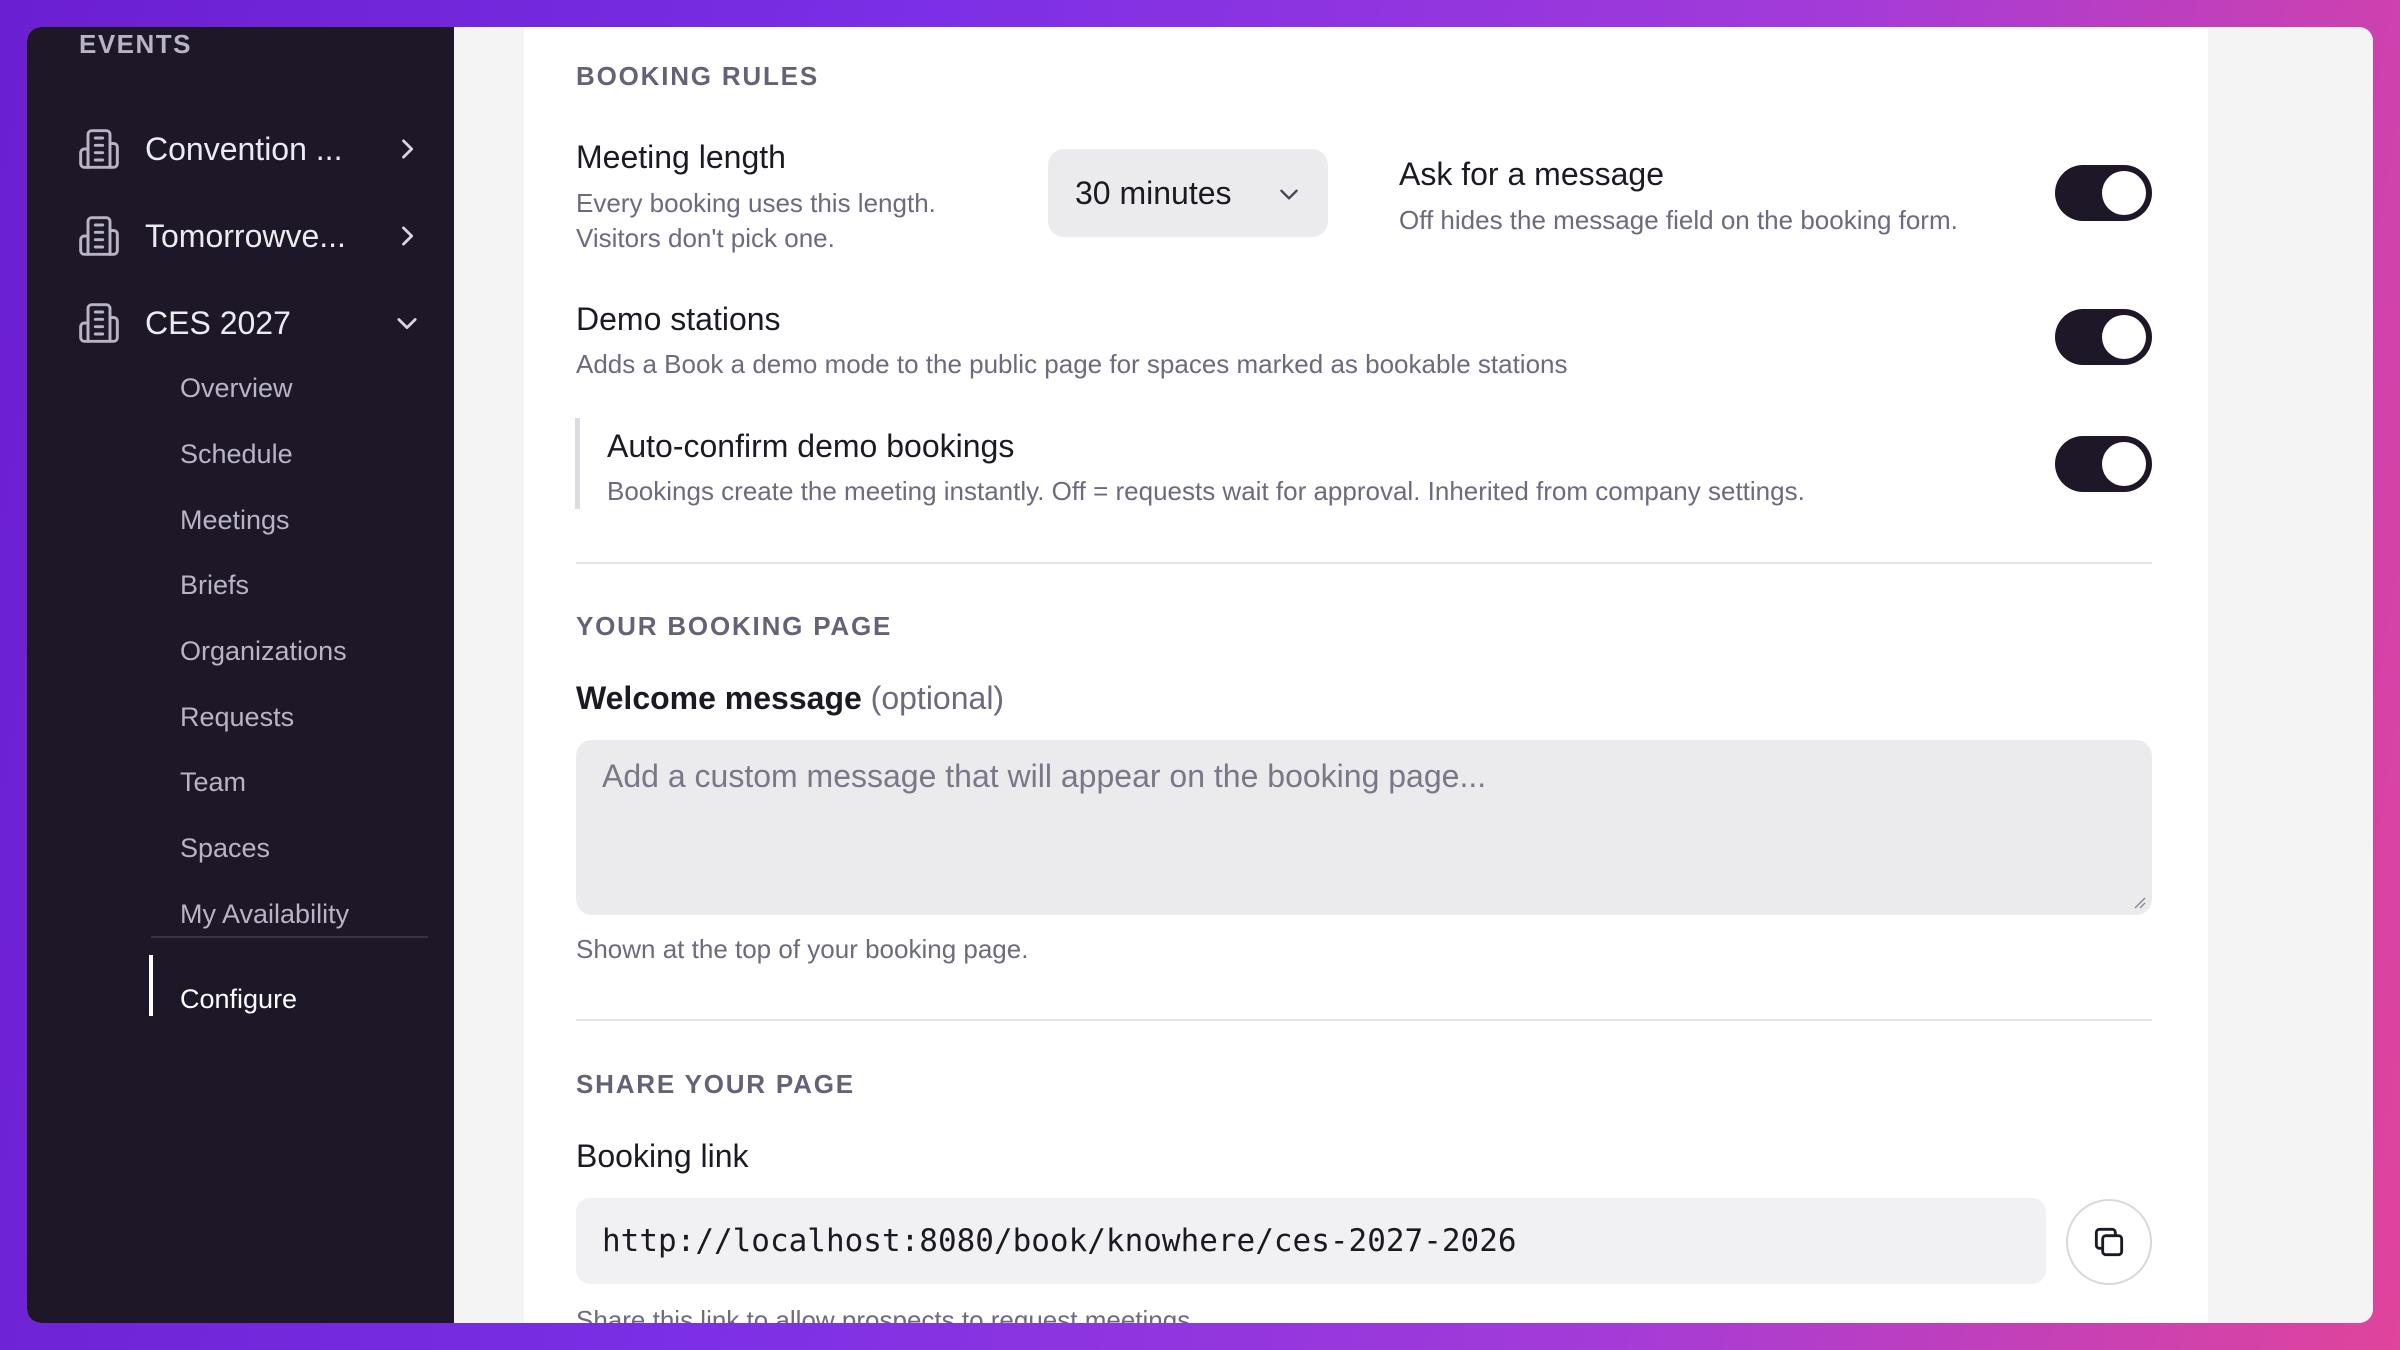  Describe the element at coordinates (811, 446) in the screenshot. I see `auto-confirm-label: Auto-confirm demo bookings` at that location.